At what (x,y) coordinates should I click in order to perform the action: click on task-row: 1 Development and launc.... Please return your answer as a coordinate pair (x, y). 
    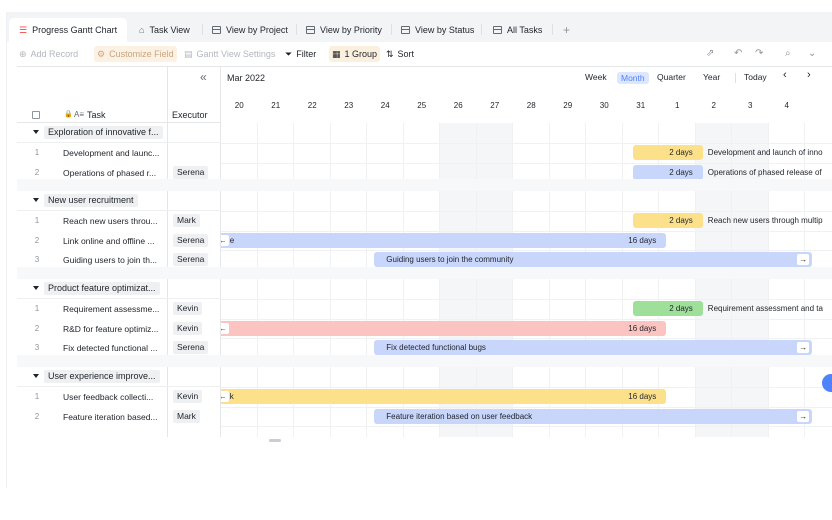
    Looking at the image, I should click on (119, 153).